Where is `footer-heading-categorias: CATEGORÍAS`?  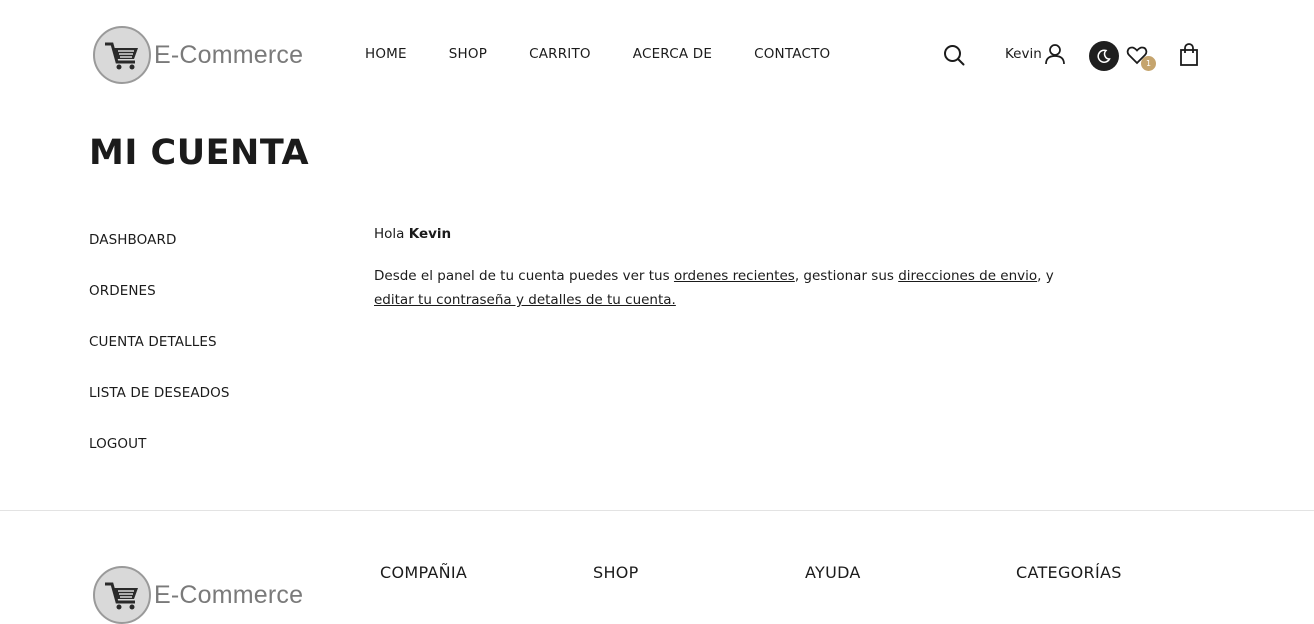 footer-heading-categorias: CATEGORÍAS is located at coordinates (1069, 572).